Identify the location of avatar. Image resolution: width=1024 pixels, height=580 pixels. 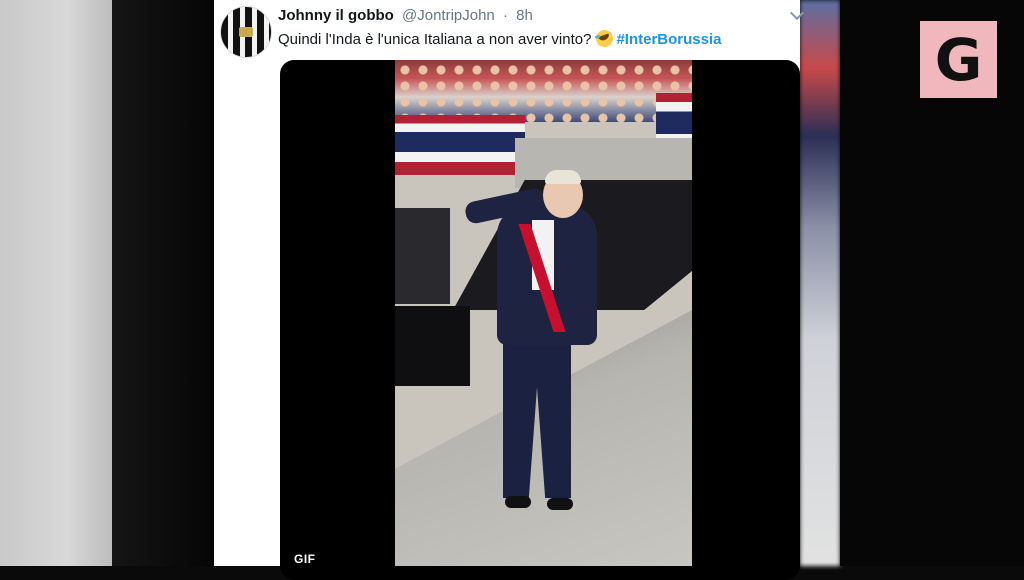
(246, 32).